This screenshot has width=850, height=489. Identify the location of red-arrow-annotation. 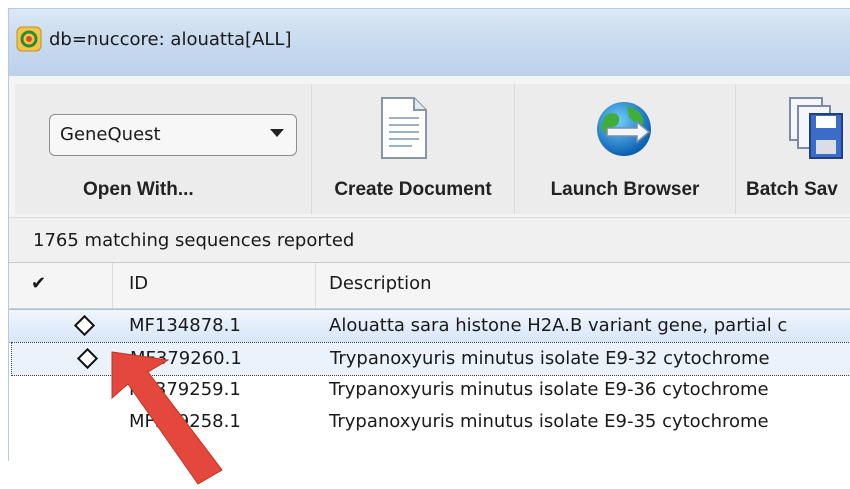
(167, 418).